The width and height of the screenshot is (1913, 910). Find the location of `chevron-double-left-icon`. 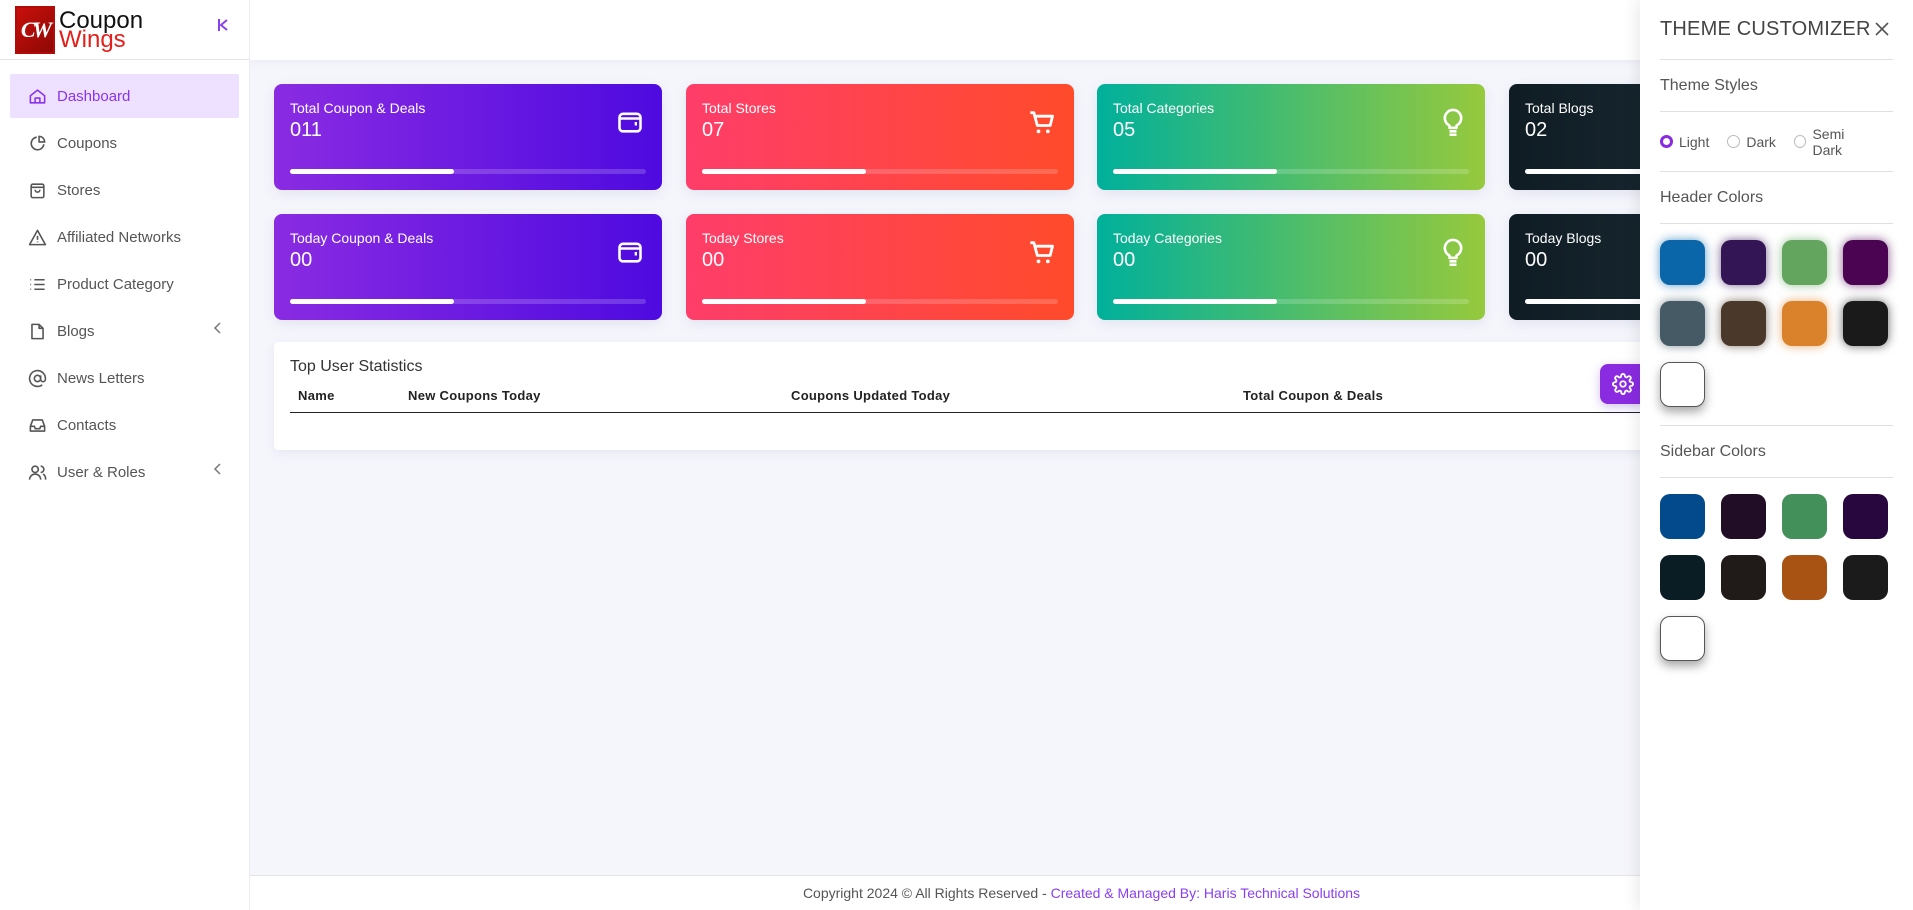

chevron-double-left-icon is located at coordinates (223, 25).